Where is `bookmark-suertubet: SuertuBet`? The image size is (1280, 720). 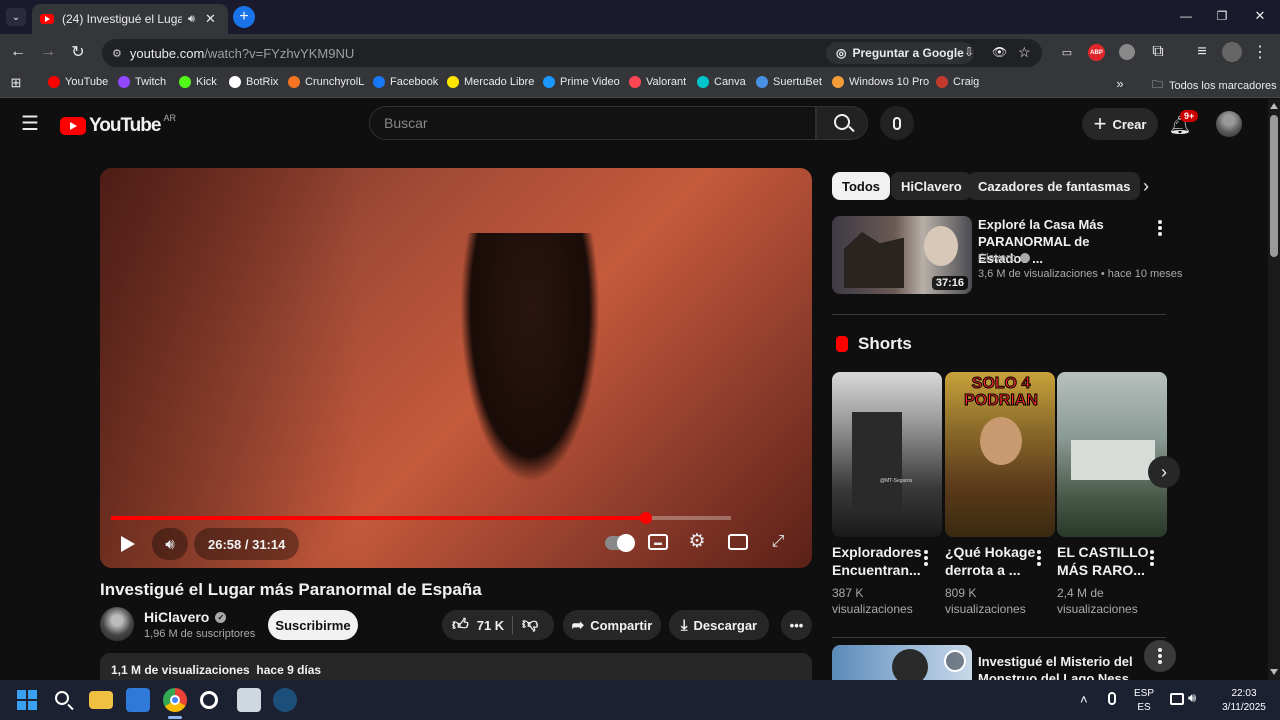
bookmark-suertubet: SuertuBet is located at coordinates (789, 82).